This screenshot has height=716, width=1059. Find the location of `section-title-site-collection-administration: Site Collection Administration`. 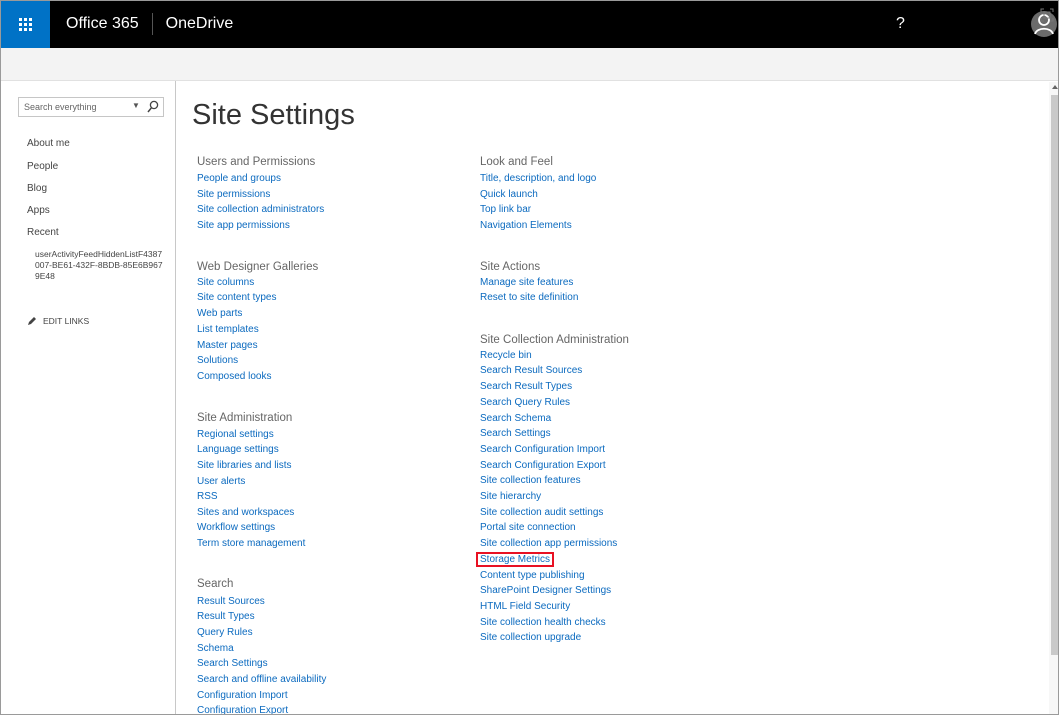

section-title-site-collection-administration: Site Collection Administration is located at coordinates (554, 340).